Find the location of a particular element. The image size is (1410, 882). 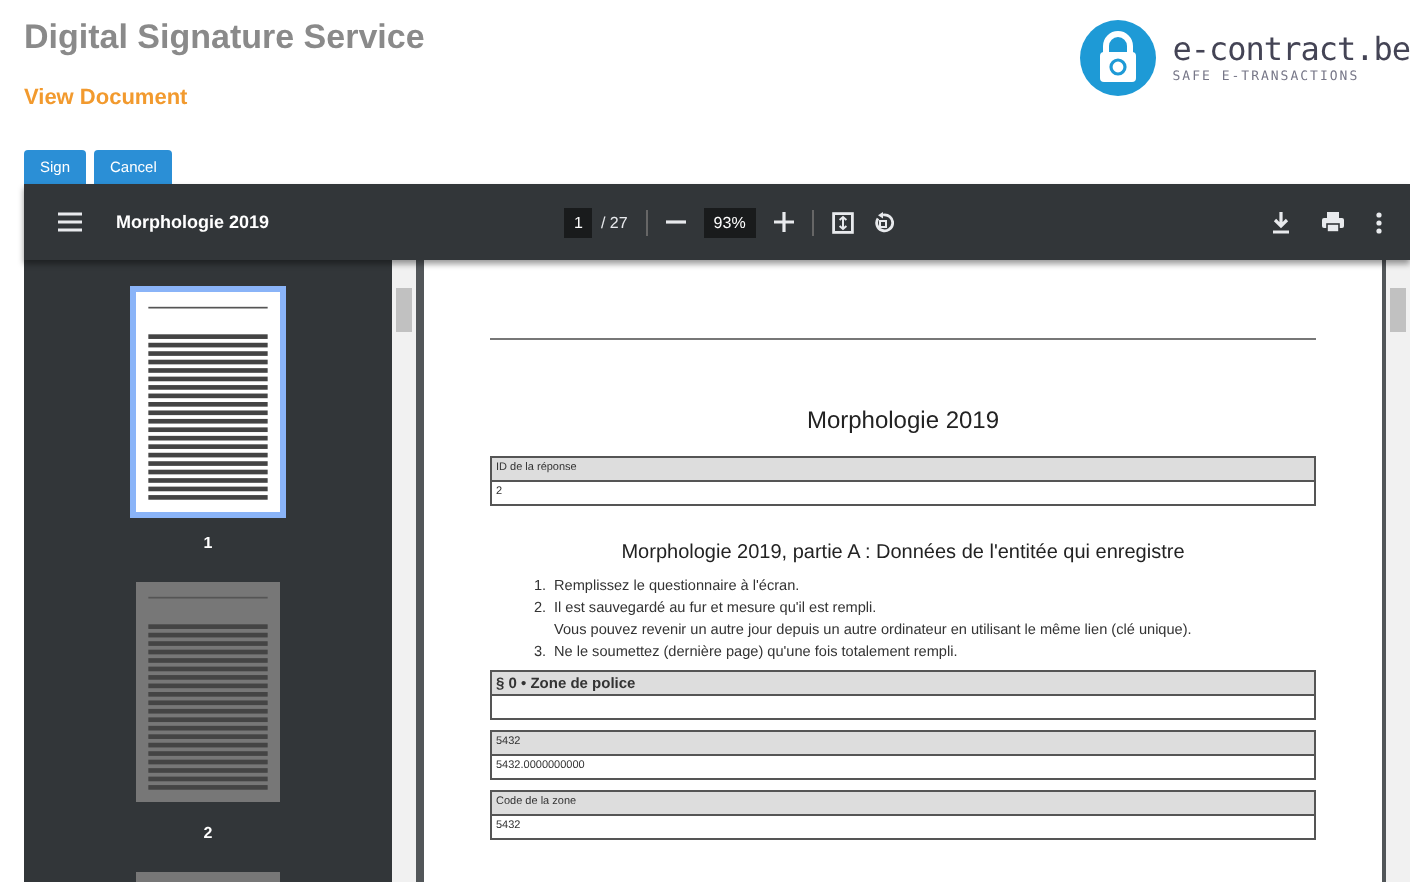

padlock-logo-icon is located at coordinates (1118, 58).